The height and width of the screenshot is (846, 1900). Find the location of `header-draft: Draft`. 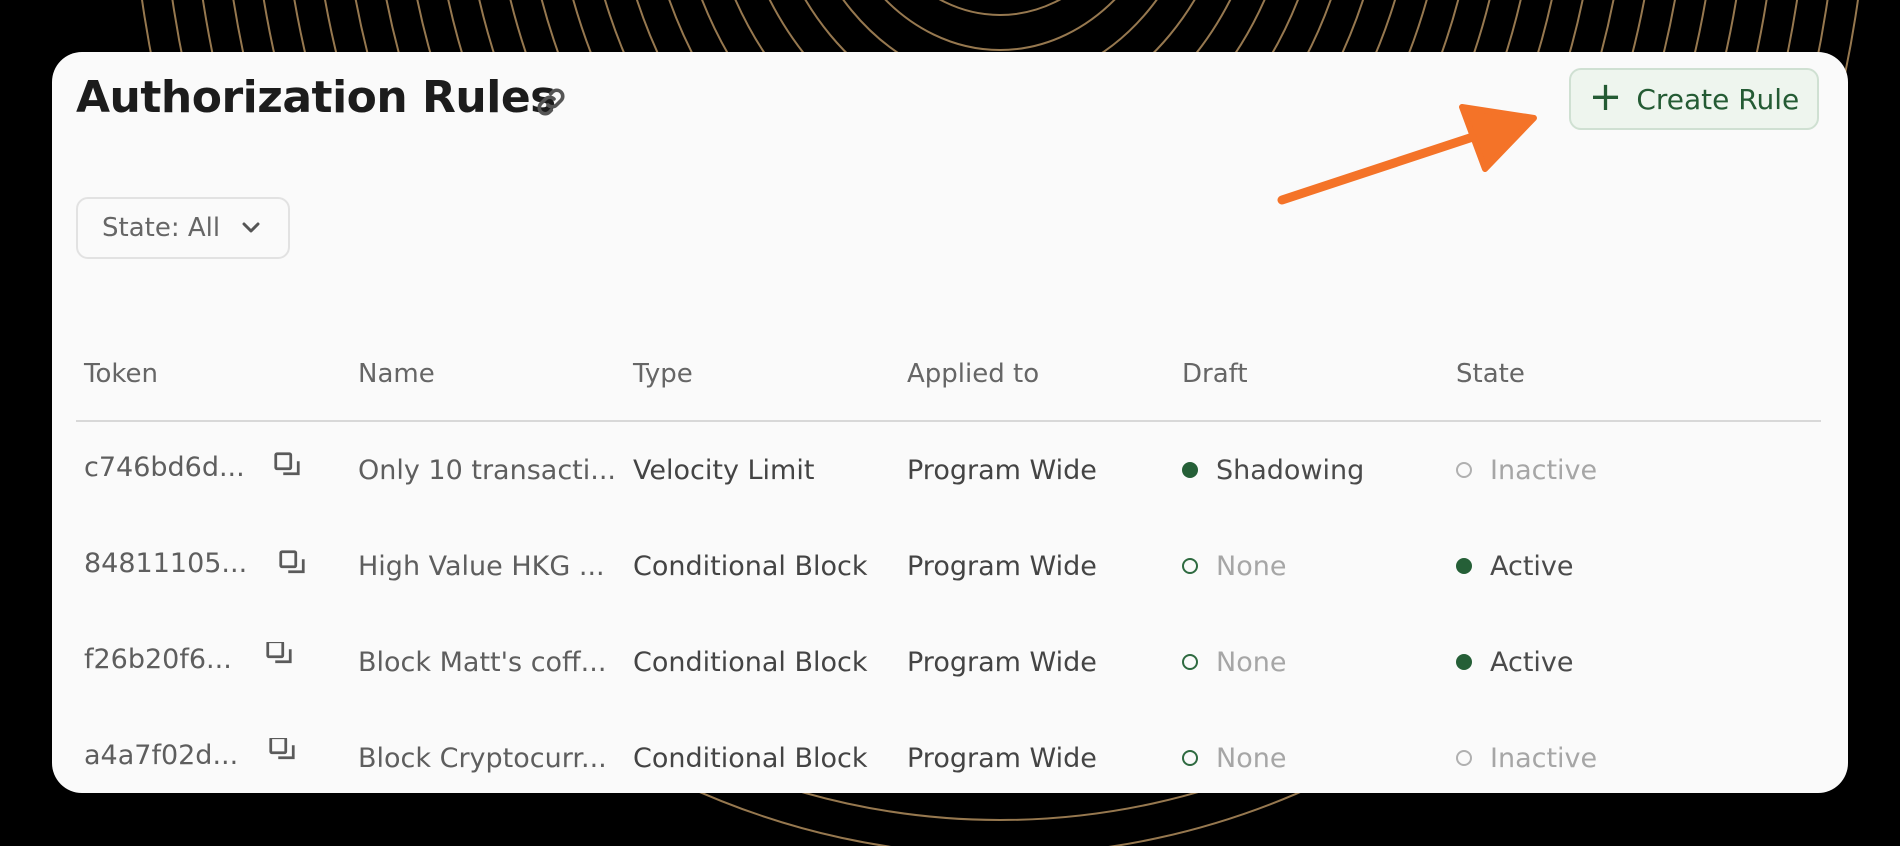

header-draft: Draft is located at coordinates (1311, 374).